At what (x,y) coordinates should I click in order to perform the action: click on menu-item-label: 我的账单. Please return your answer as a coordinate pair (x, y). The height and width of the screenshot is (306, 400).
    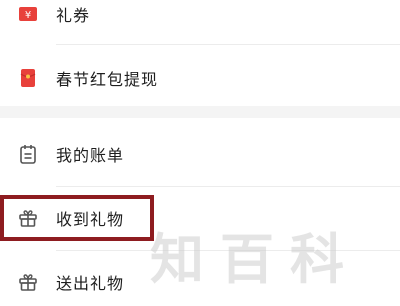
    Looking at the image, I should click on (90, 155).